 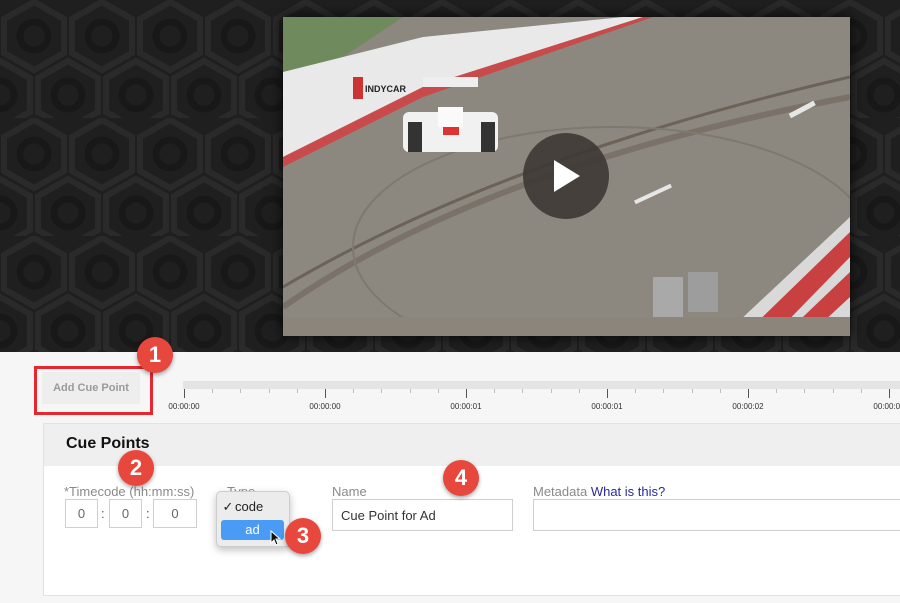 What do you see at coordinates (155, 355) in the screenshot?
I see `step-badge-1: 1` at bounding box center [155, 355].